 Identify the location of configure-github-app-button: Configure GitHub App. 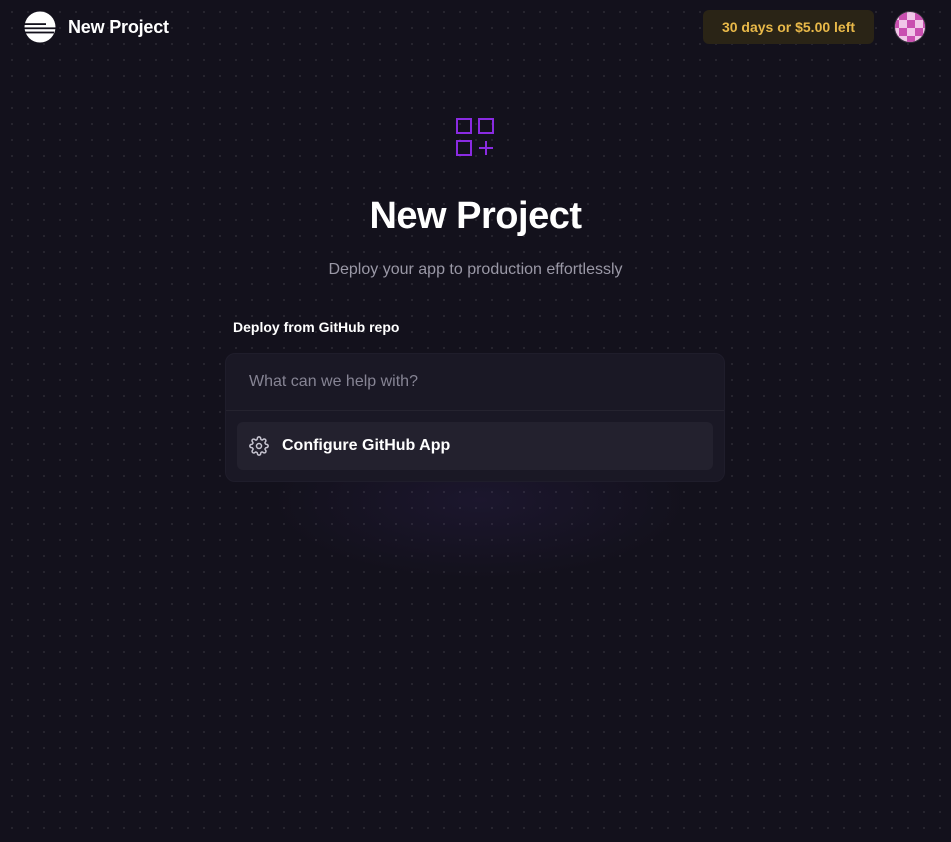
(475, 446).